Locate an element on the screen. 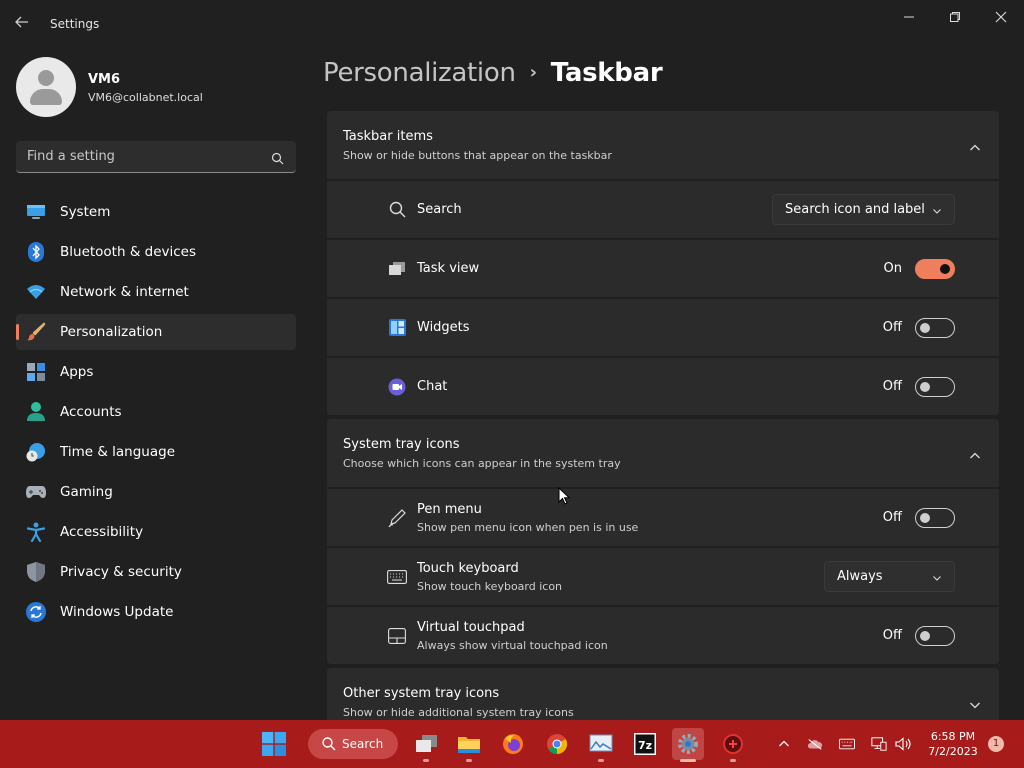 Image resolution: width=1024 pixels, height=768 pixels. row-title: Pen menu is located at coordinates (449, 509).